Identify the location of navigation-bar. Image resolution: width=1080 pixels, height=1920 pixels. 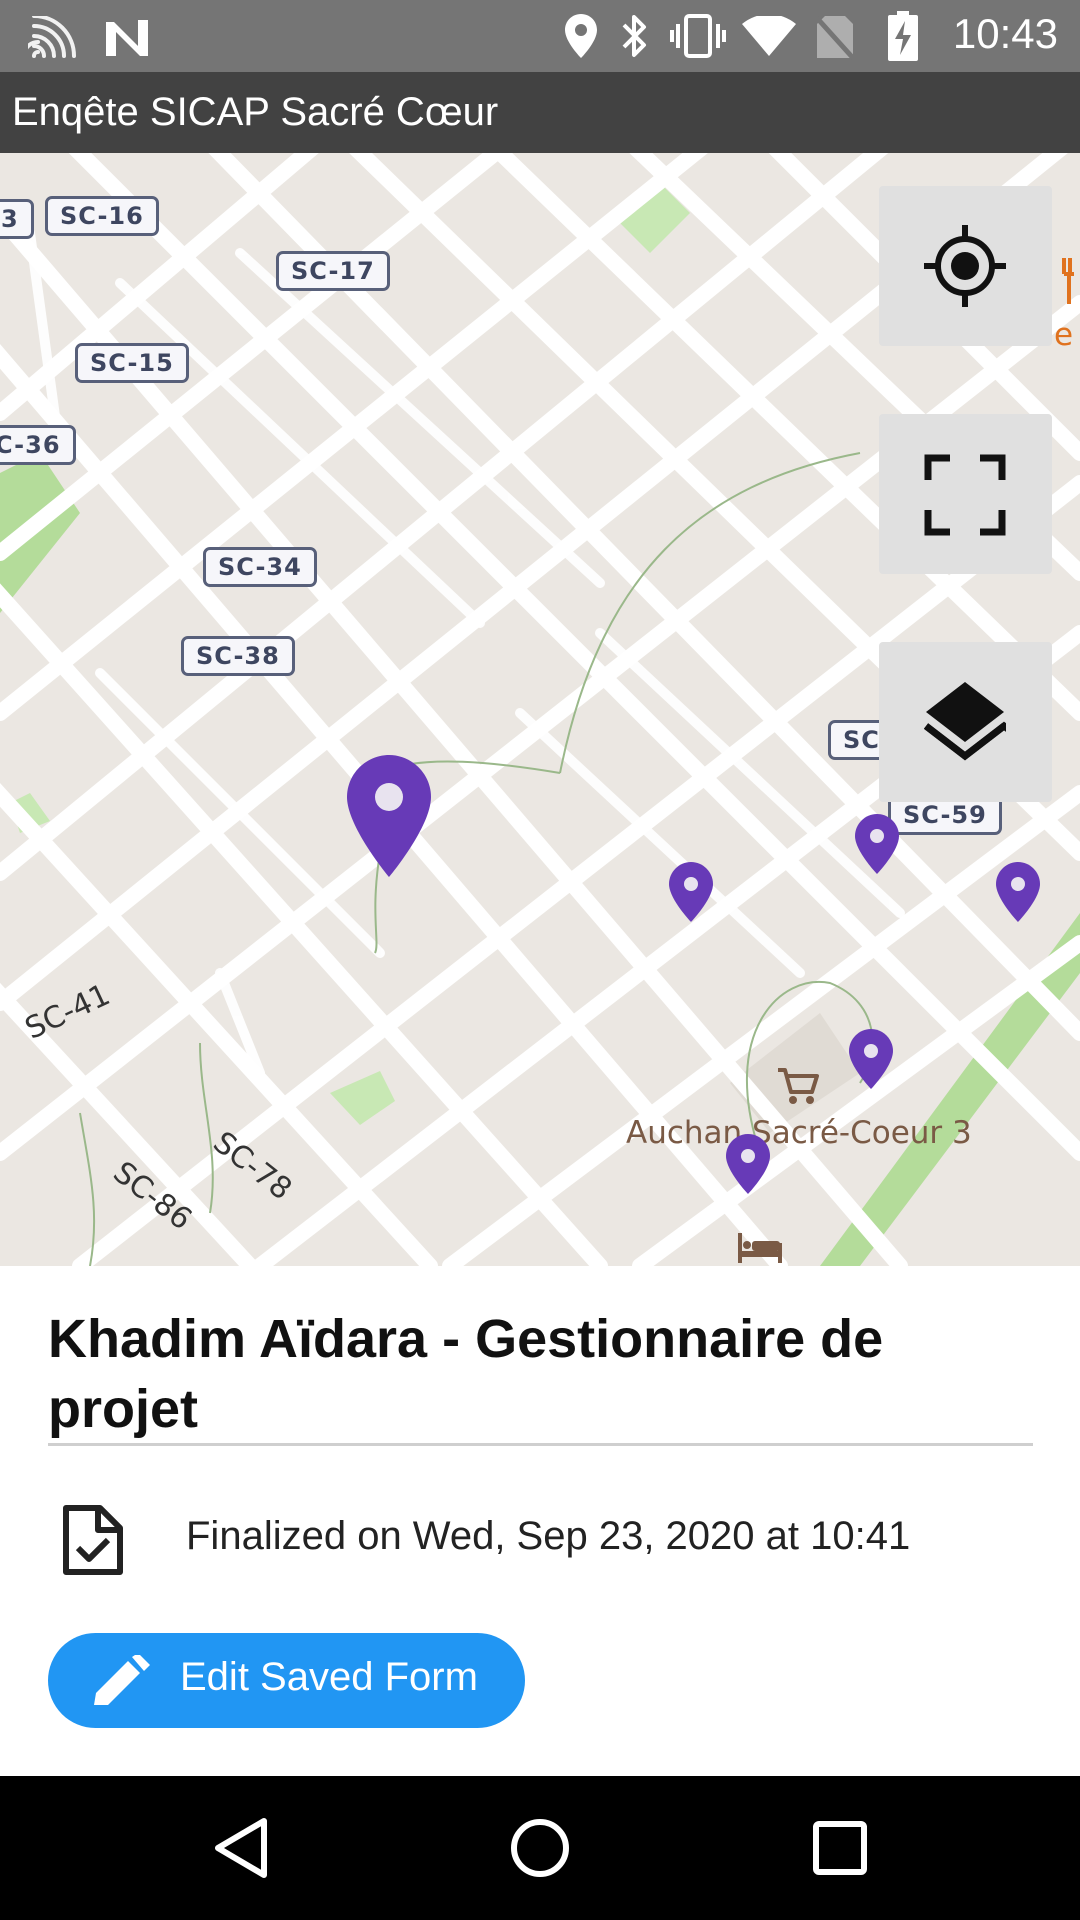
(540, 1848).